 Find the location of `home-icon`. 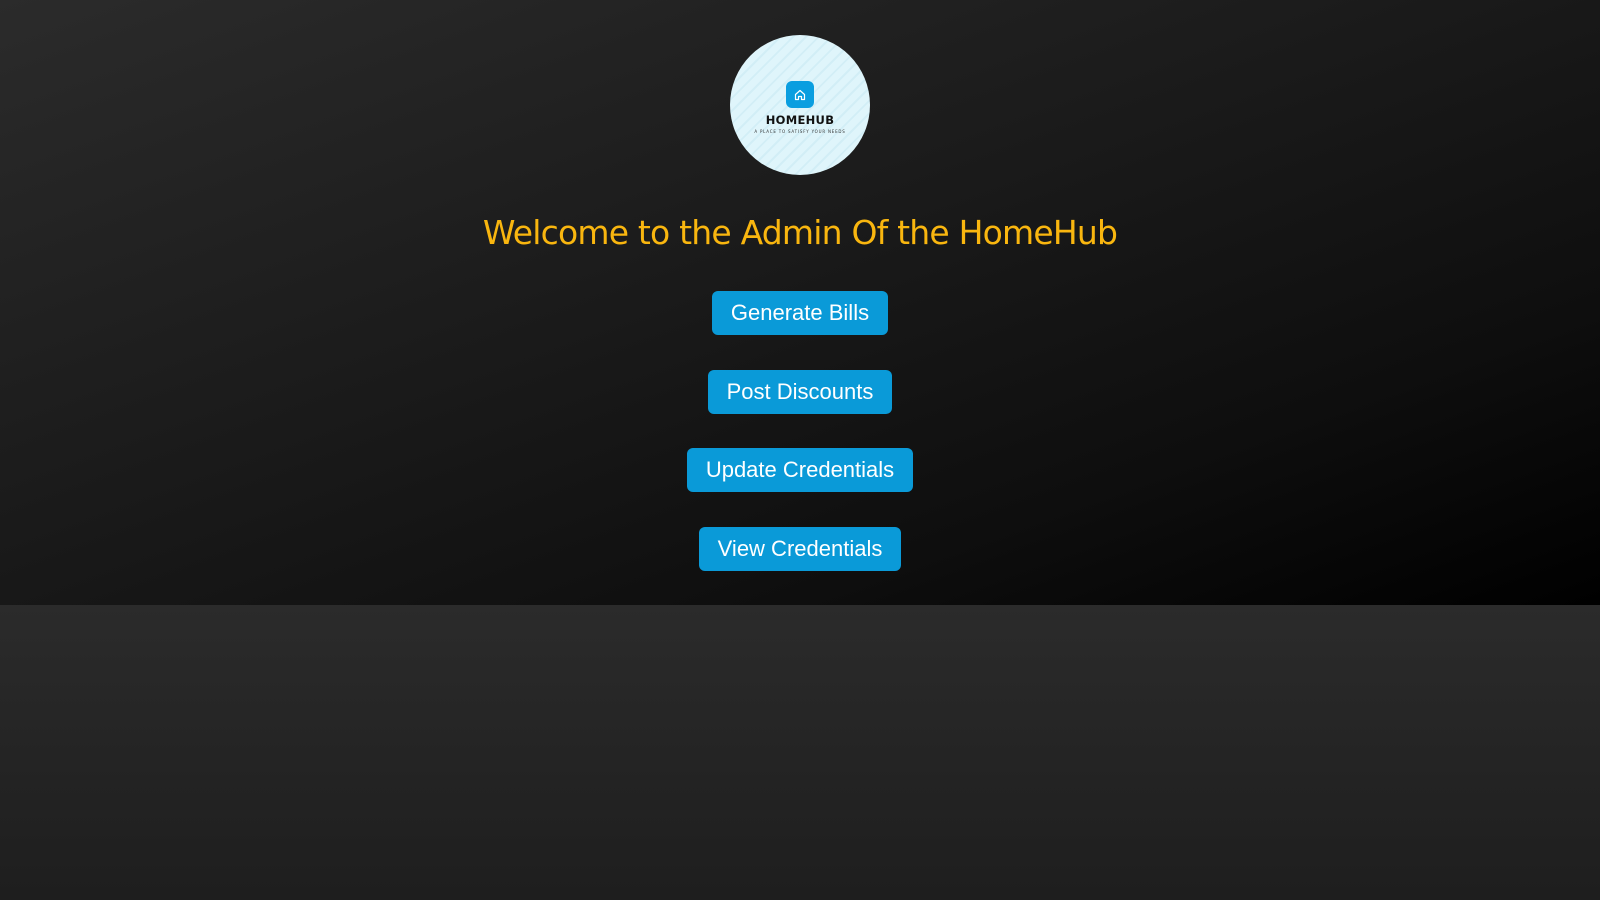

home-icon is located at coordinates (800, 94).